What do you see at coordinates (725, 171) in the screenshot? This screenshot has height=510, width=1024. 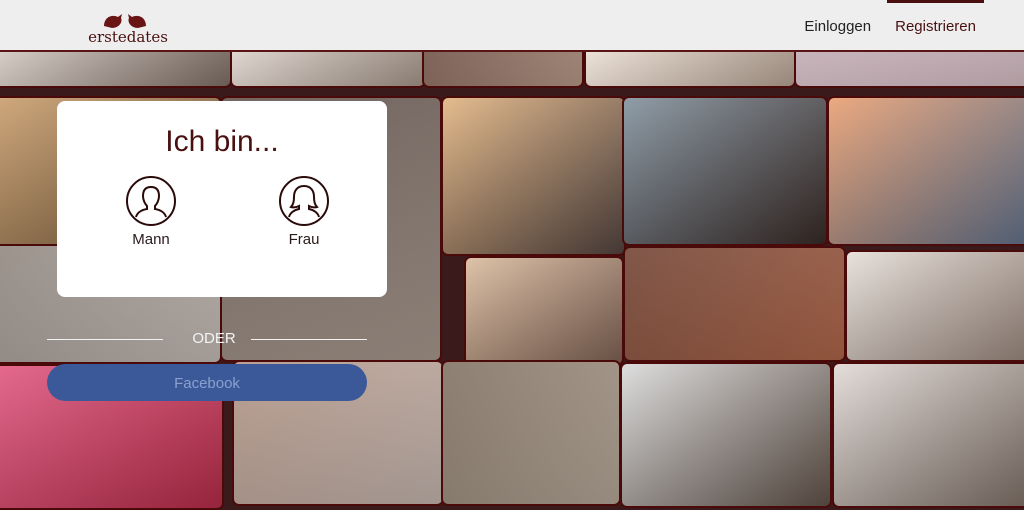 I see `photo-couple-embrace-coats` at bounding box center [725, 171].